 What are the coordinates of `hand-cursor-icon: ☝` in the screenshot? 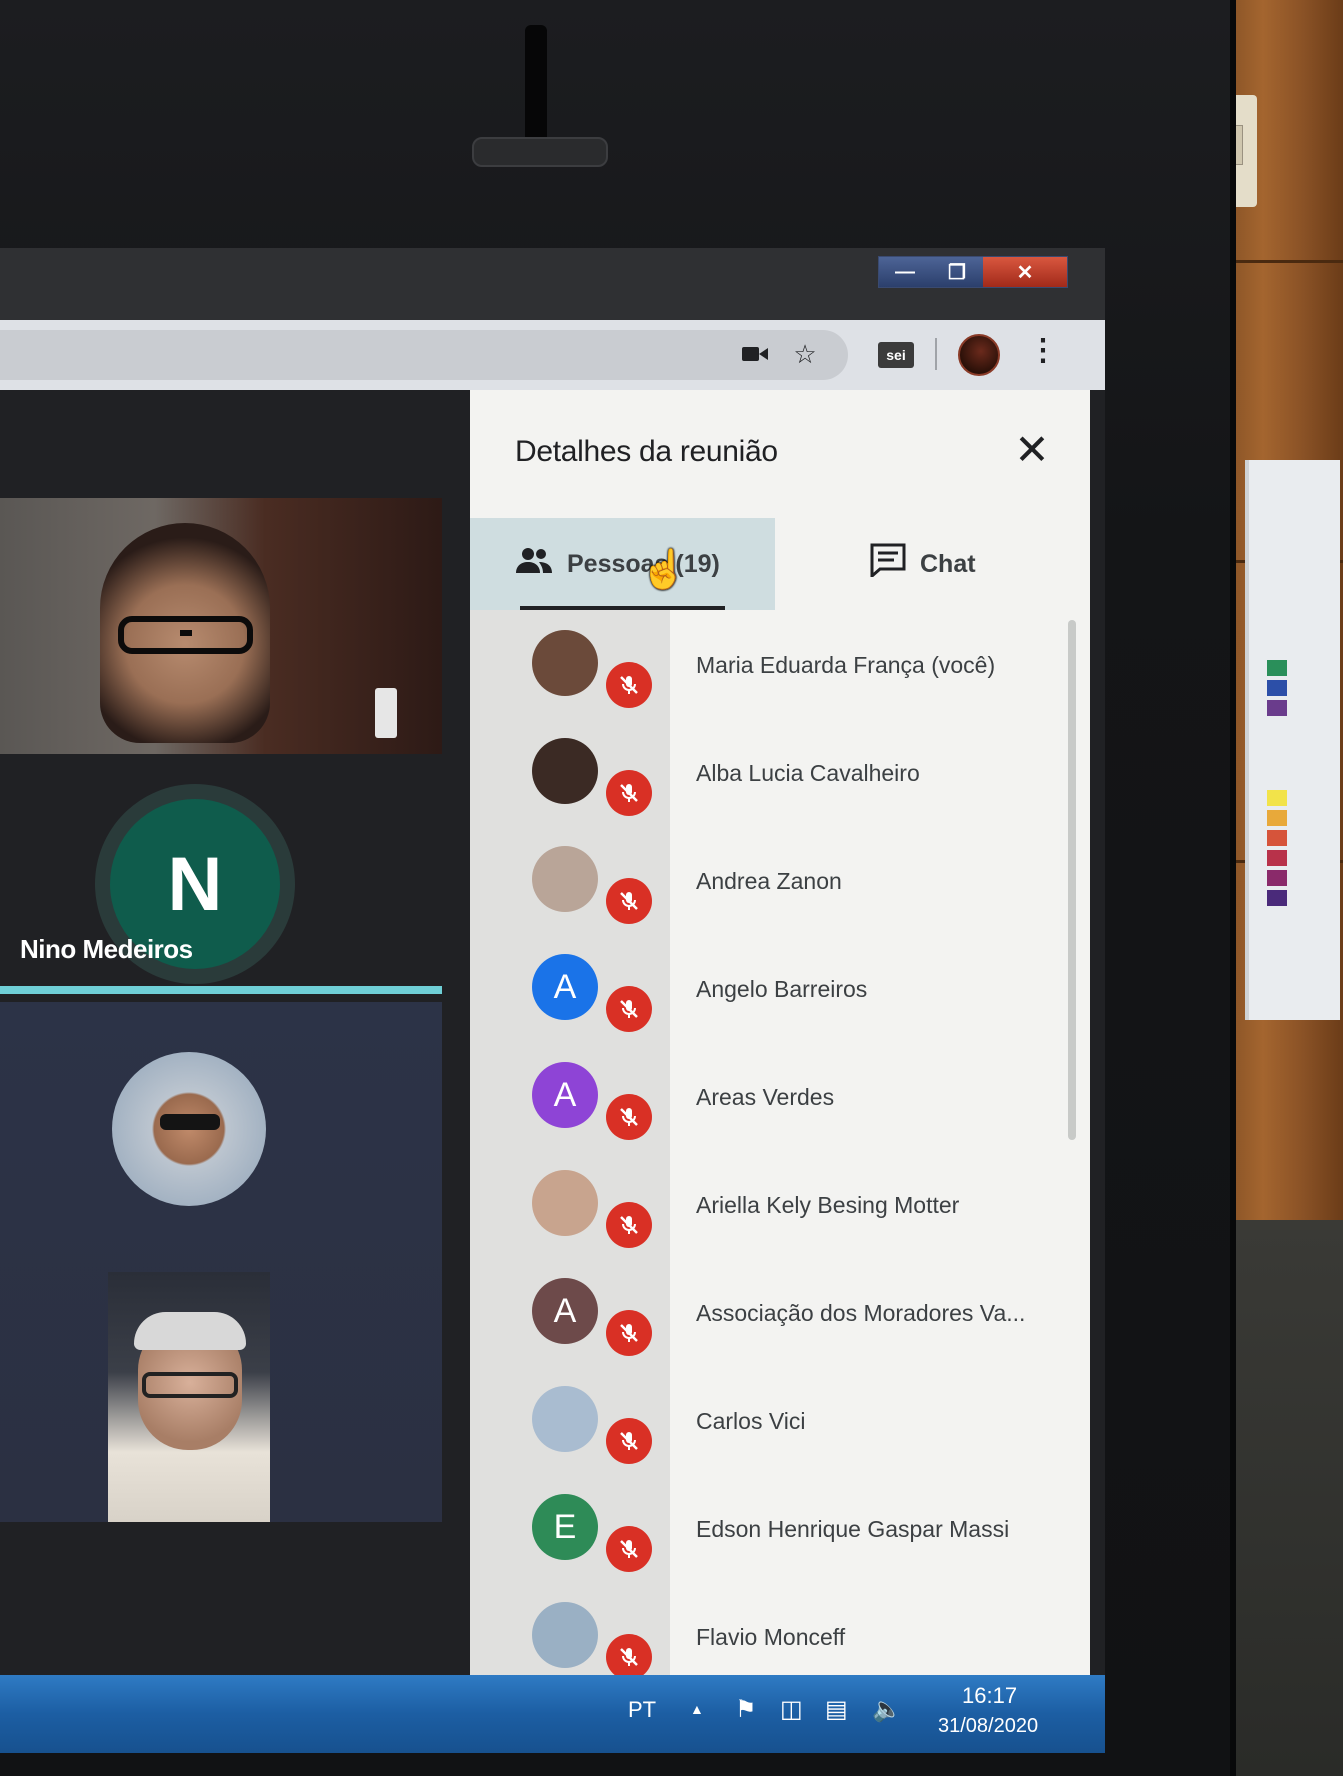 It's located at (664, 570).